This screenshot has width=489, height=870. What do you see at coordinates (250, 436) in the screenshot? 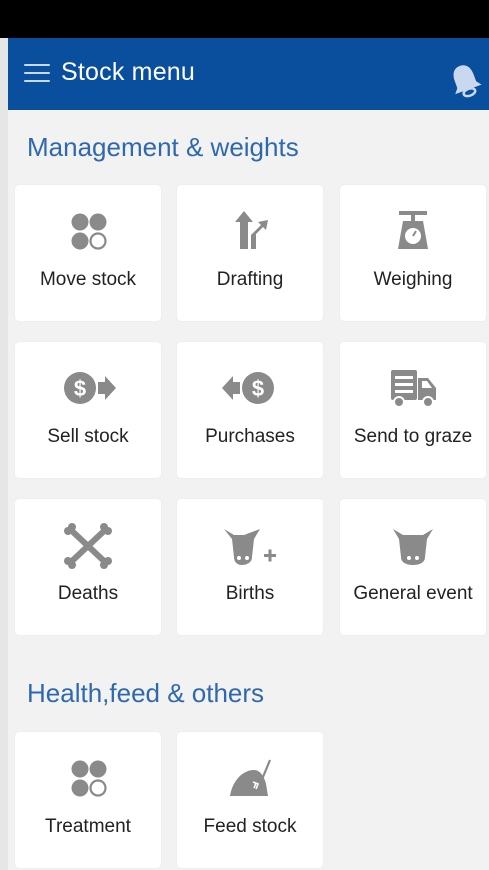
I see `tile-label: Purchases` at bounding box center [250, 436].